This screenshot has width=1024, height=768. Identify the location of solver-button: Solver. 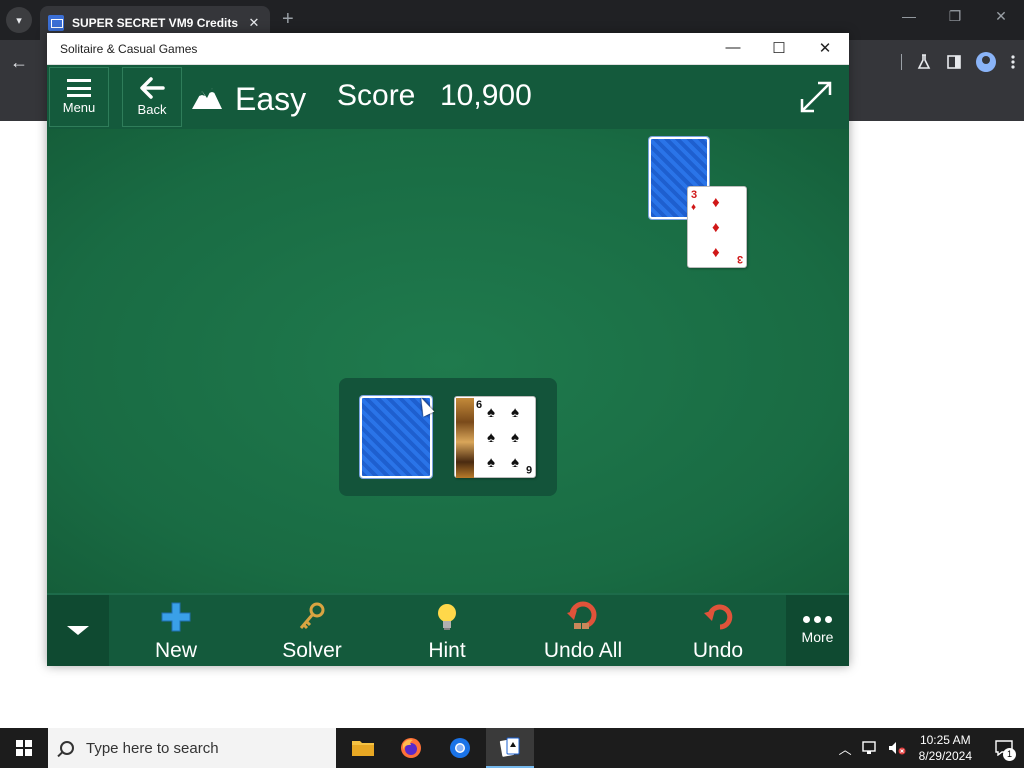
(312, 632).